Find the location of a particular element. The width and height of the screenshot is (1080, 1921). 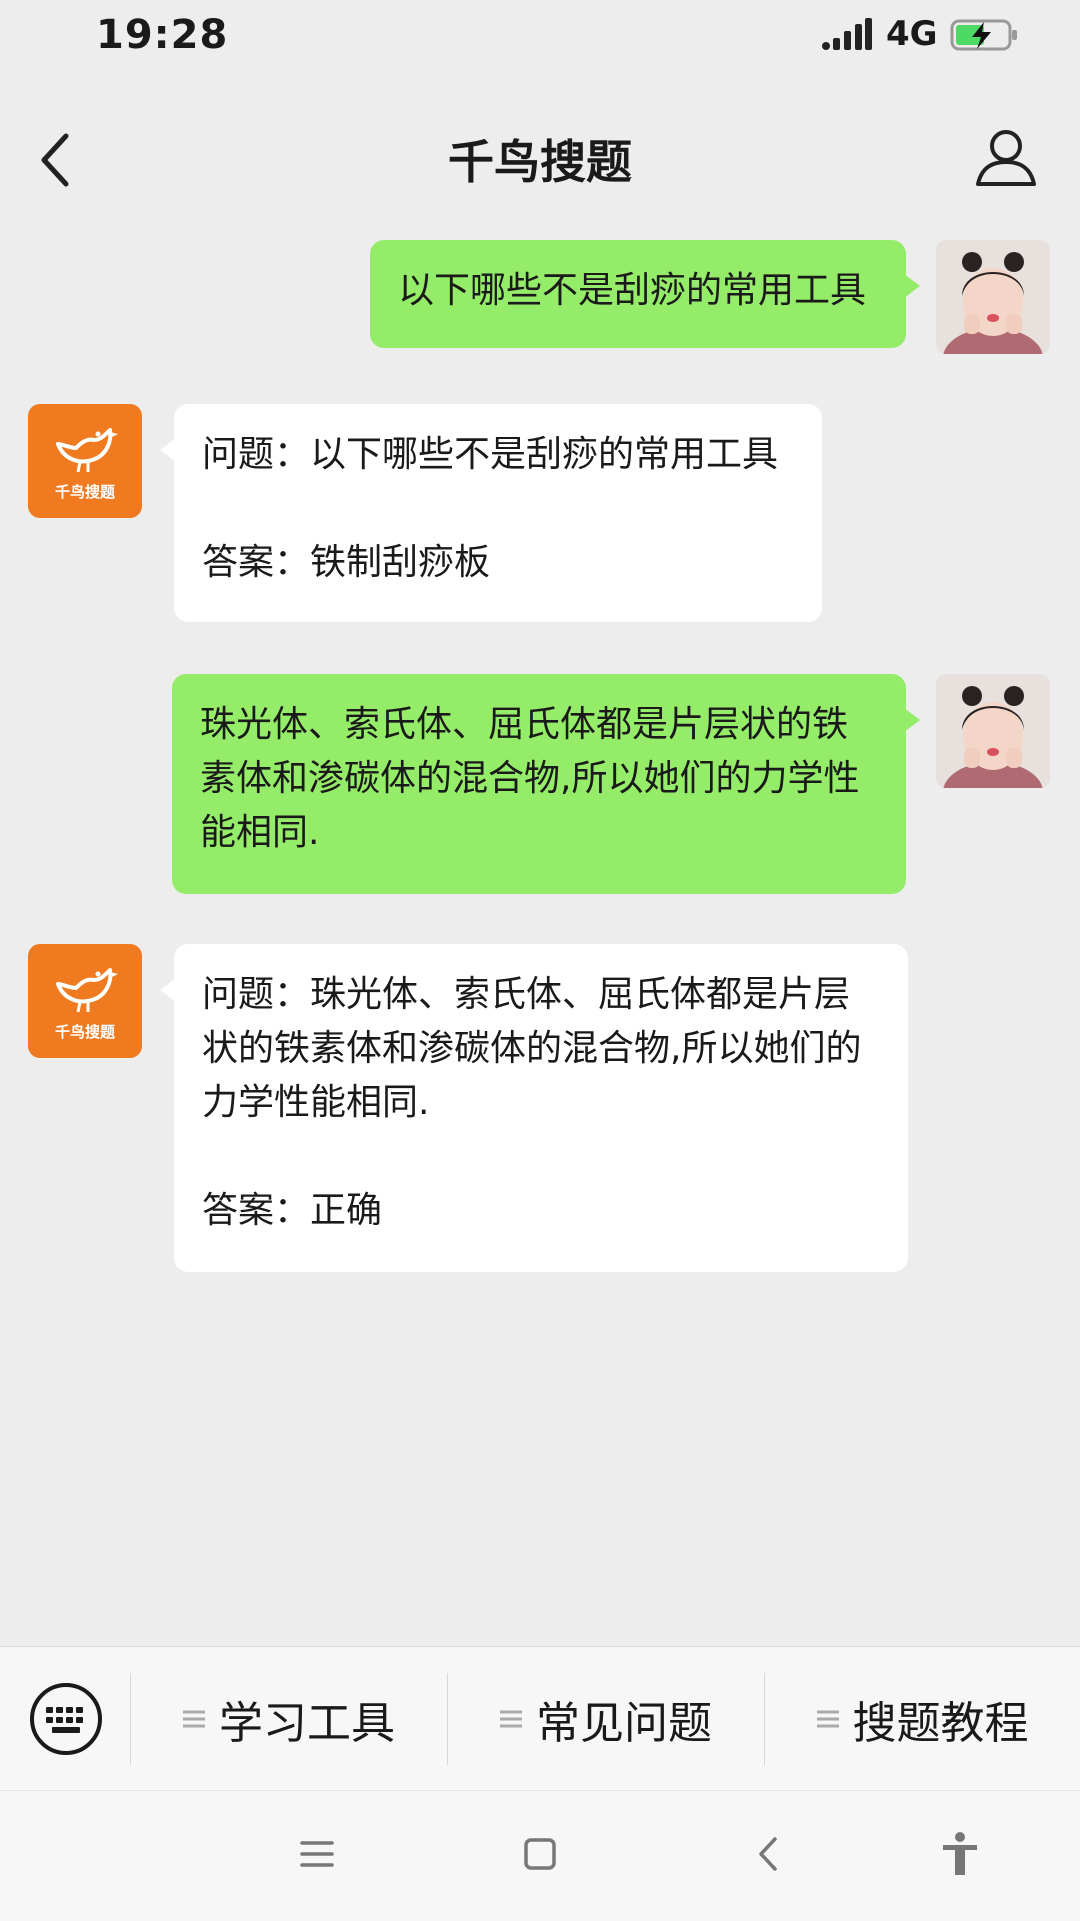

chat-header: 千鸟搜题 is located at coordinates (540, 145).